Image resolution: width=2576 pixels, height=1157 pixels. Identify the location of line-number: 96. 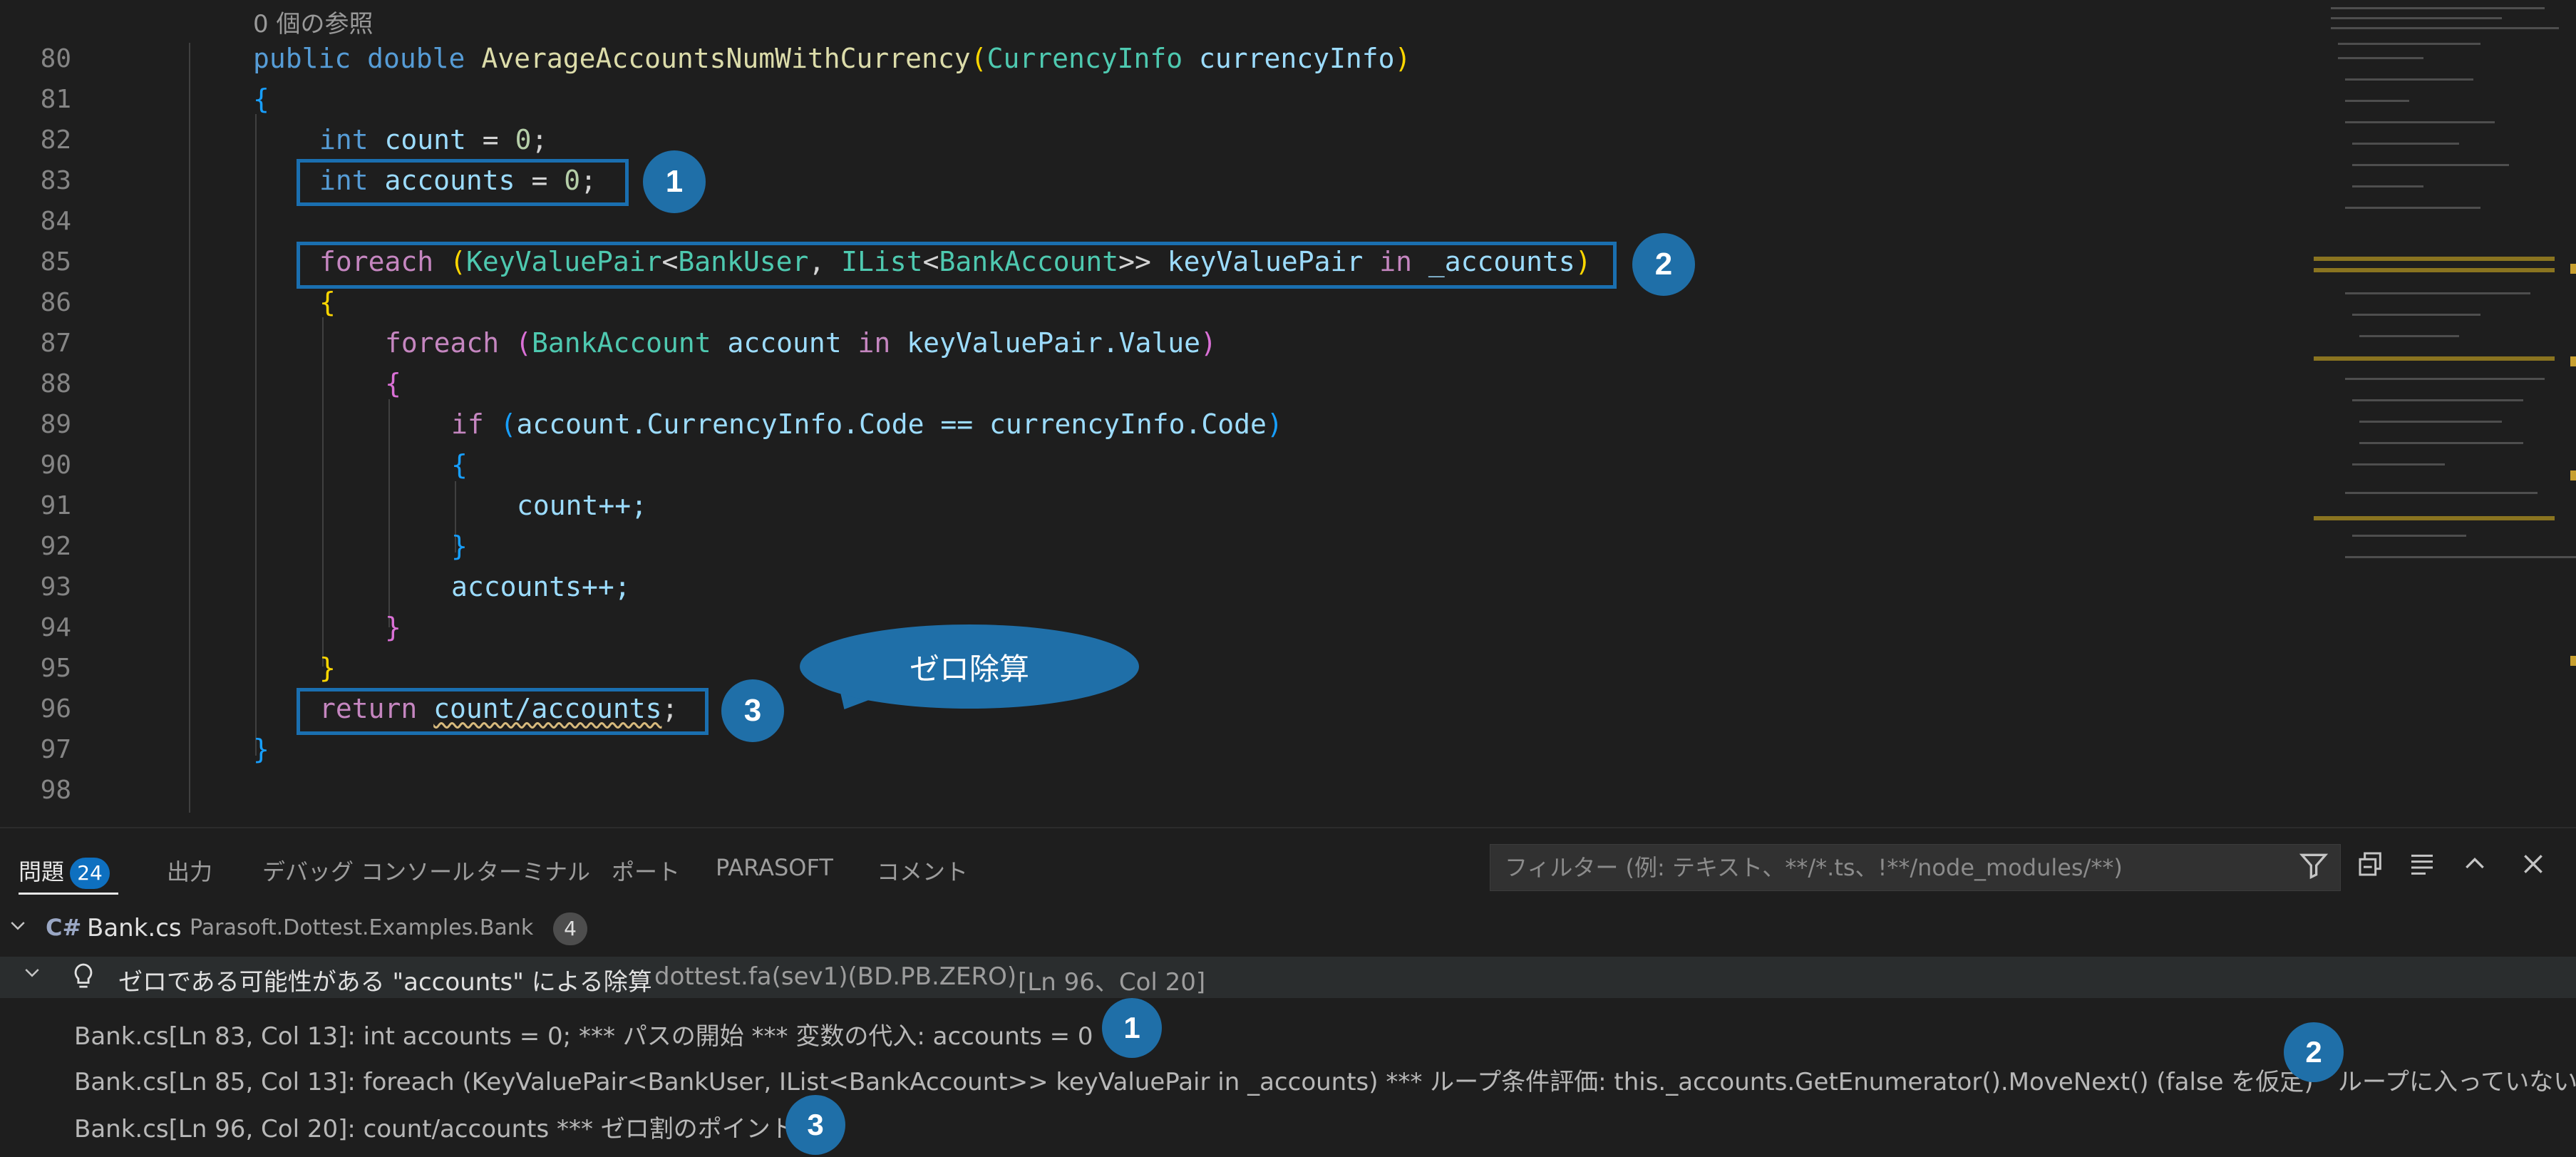
(55, 709).